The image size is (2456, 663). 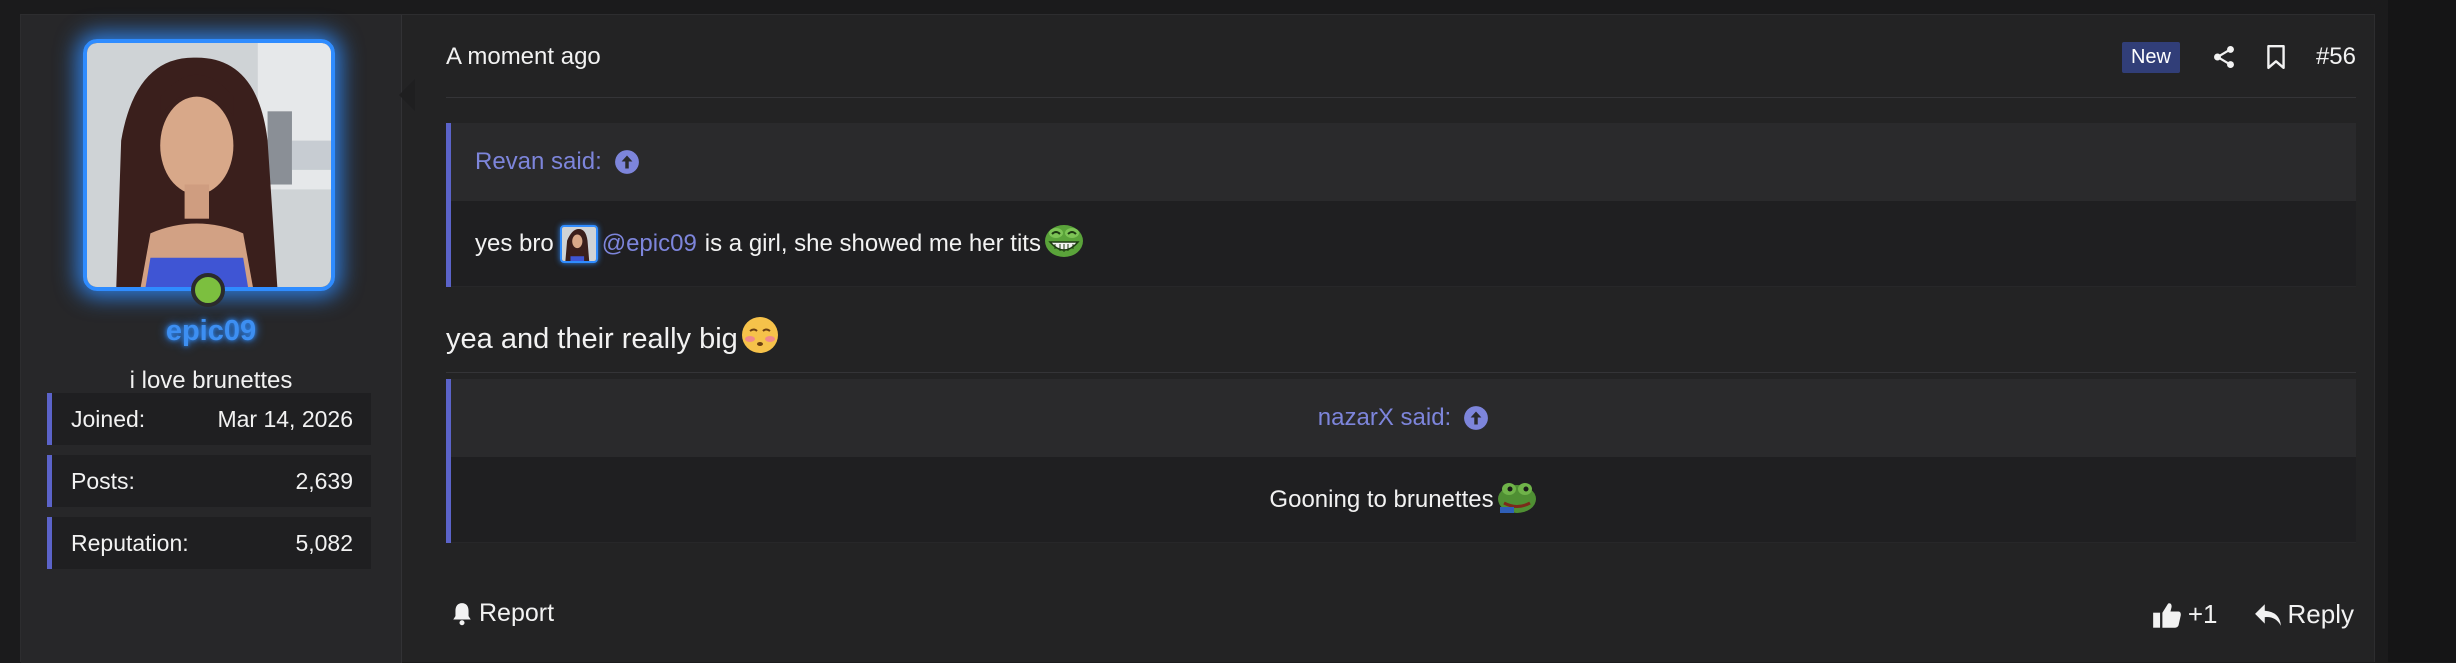 What do you see at coordinates (324, 480) in the screenshot?
I see `stat-value: 2,639` at bounding box center [324, 480].